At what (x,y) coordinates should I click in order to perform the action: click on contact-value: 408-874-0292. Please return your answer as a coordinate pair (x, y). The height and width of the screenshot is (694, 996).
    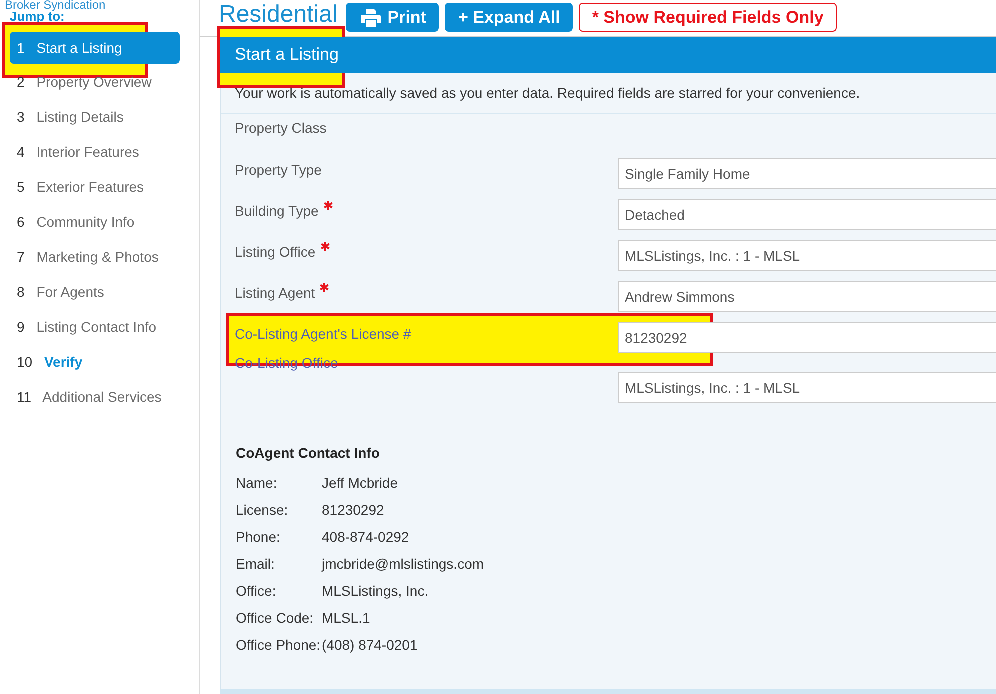
    Looking at the image, I should click on (366, 537).